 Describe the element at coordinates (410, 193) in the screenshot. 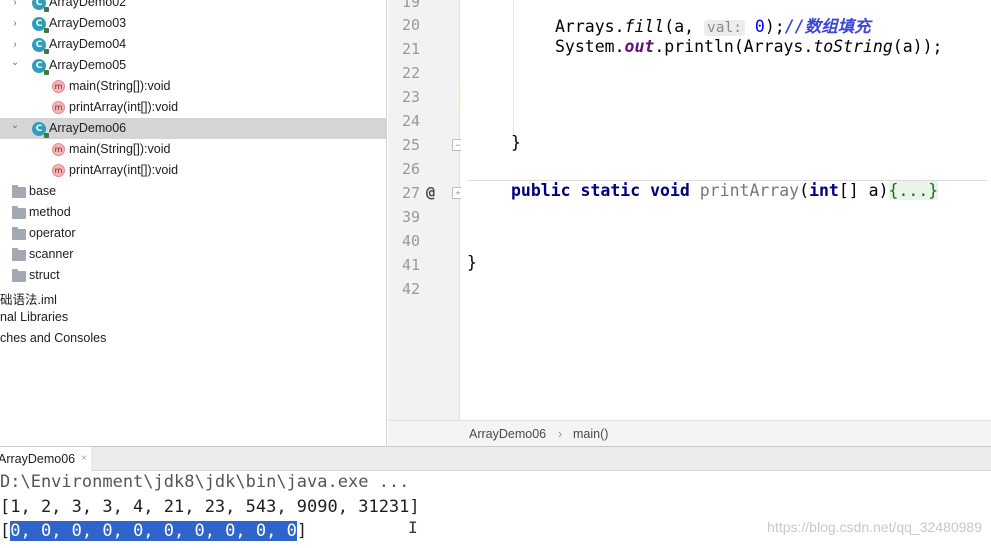

I see `line-number: 27` at that location.